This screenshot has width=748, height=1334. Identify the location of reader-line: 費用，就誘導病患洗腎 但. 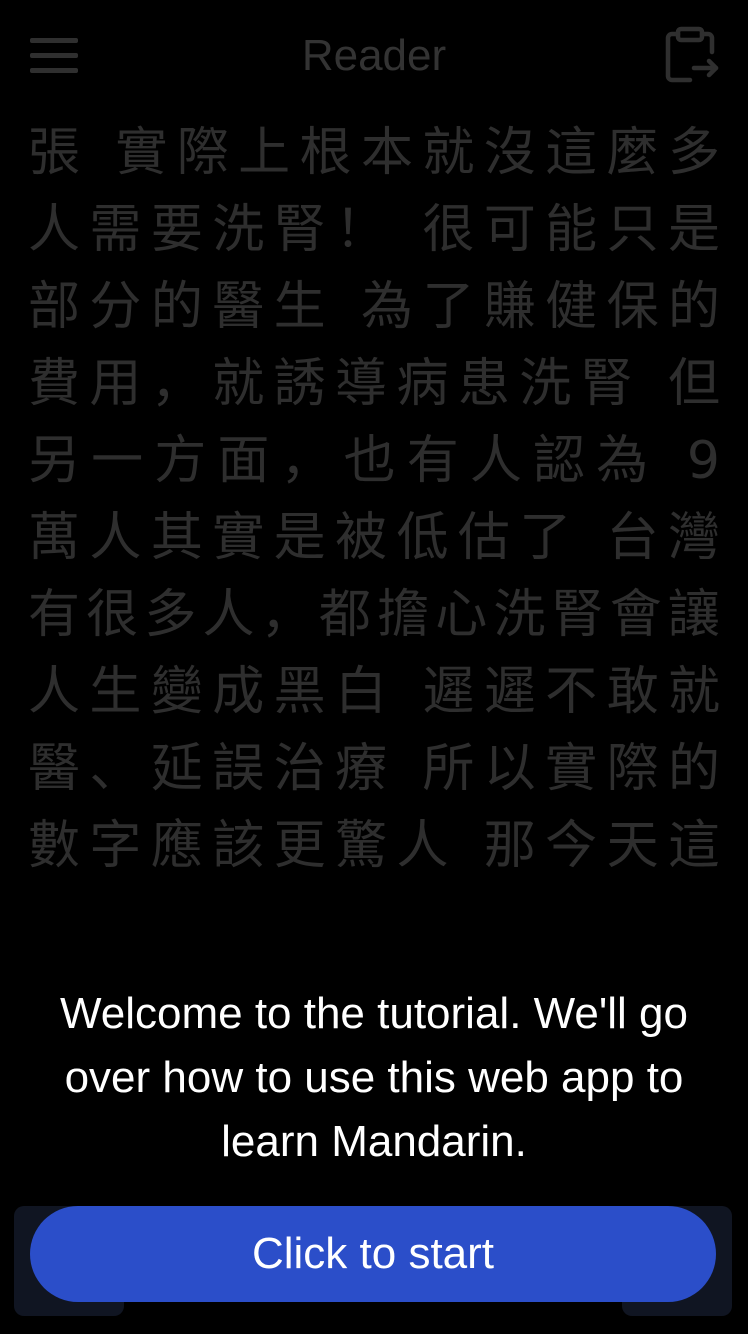
(374, 384).